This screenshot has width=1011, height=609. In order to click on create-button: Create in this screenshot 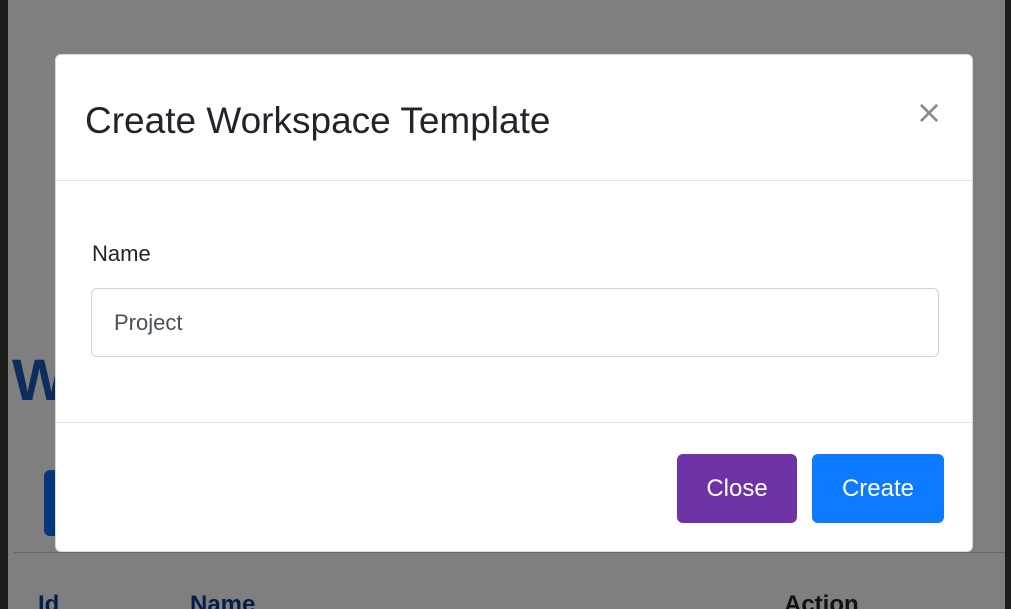, I will do `click(878, 488)`.